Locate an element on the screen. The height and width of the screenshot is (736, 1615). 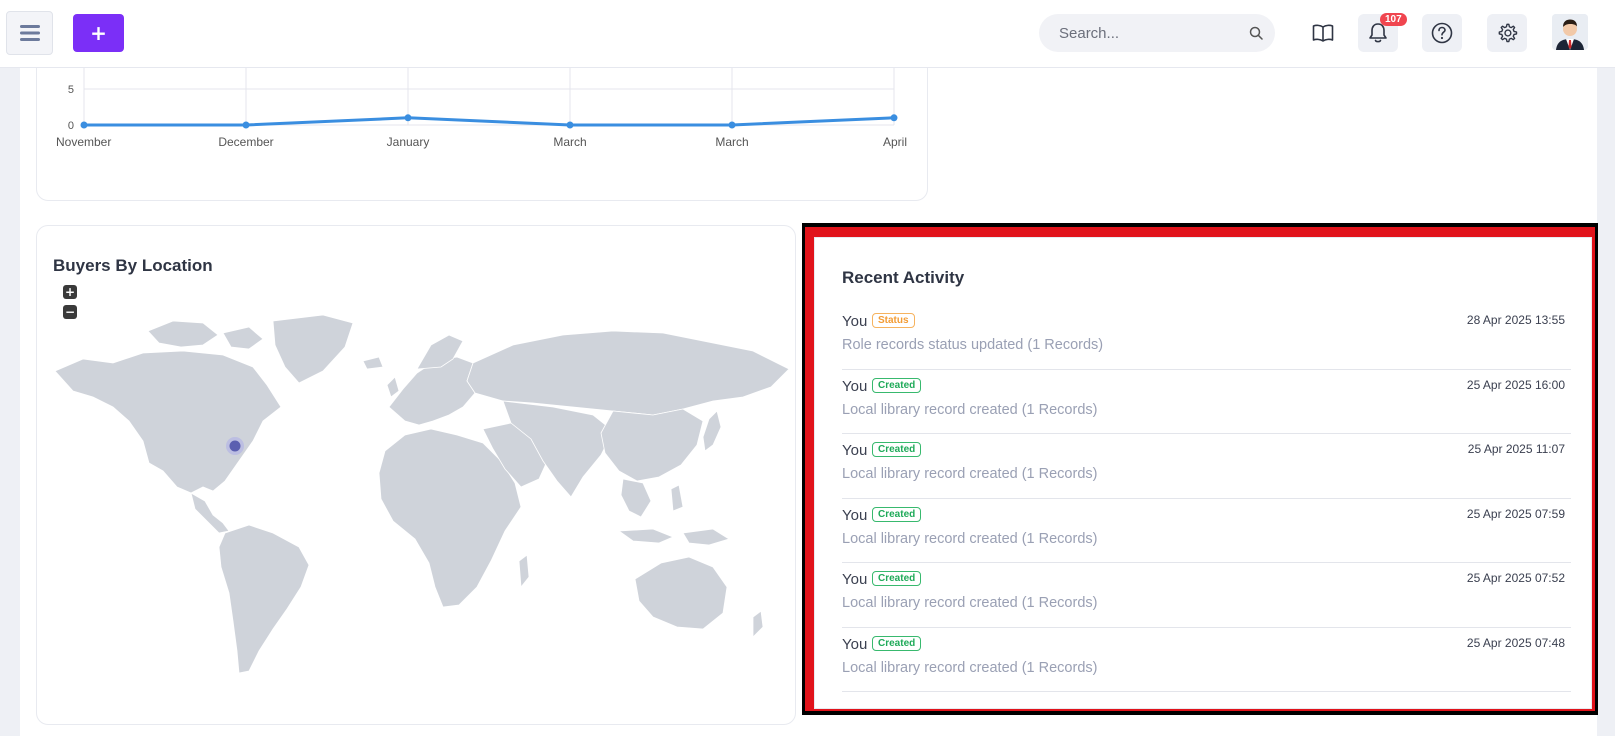
chart-y-tick-label: 5 is located at coordinates (71, 90).